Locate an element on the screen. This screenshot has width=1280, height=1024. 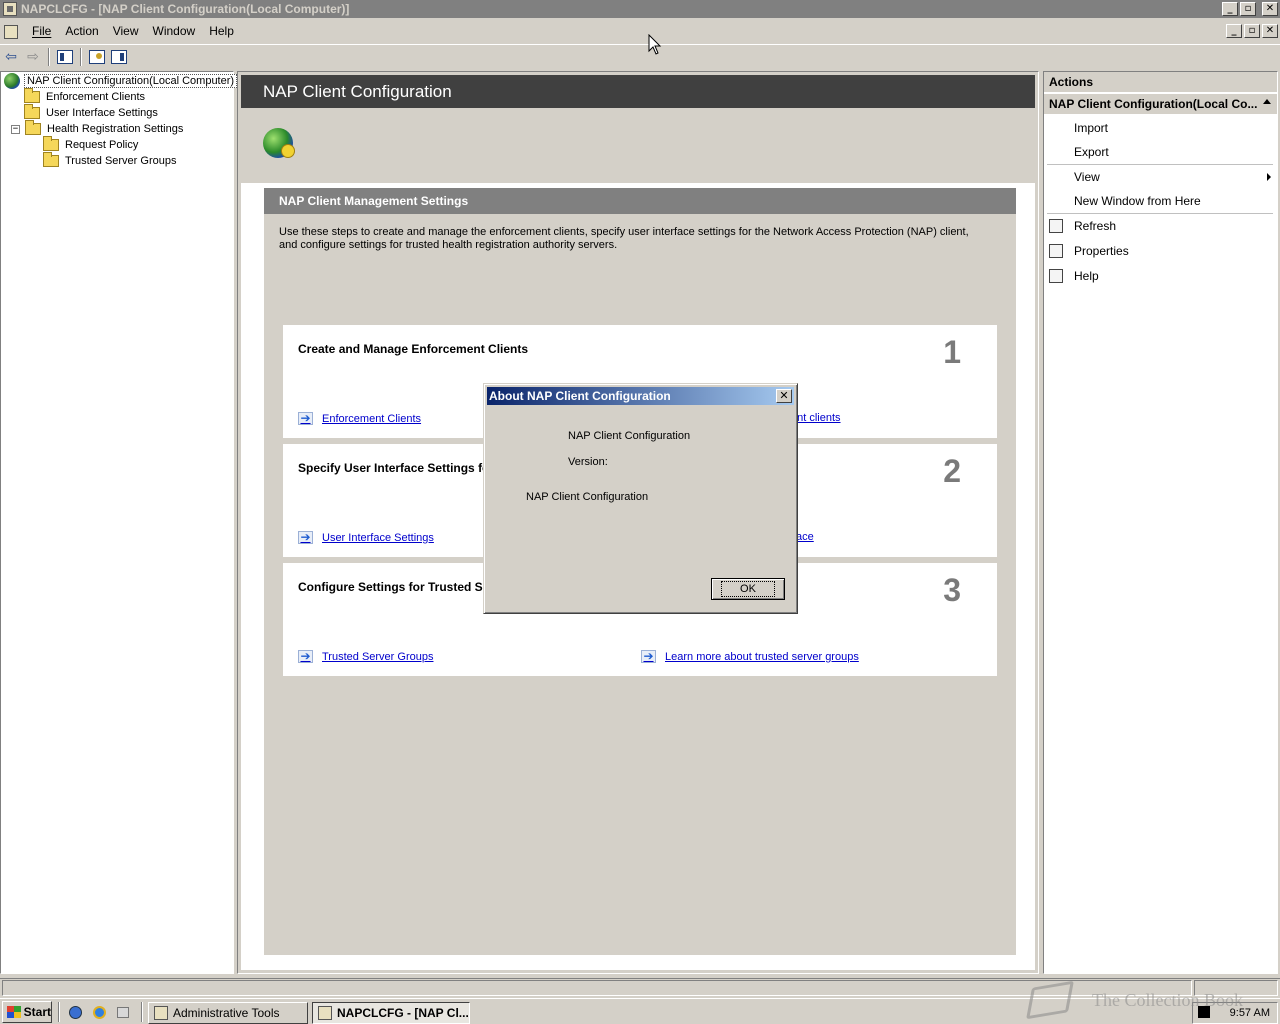
toolbar: ⇦ ⇨ is located at coordinates (640, 56).